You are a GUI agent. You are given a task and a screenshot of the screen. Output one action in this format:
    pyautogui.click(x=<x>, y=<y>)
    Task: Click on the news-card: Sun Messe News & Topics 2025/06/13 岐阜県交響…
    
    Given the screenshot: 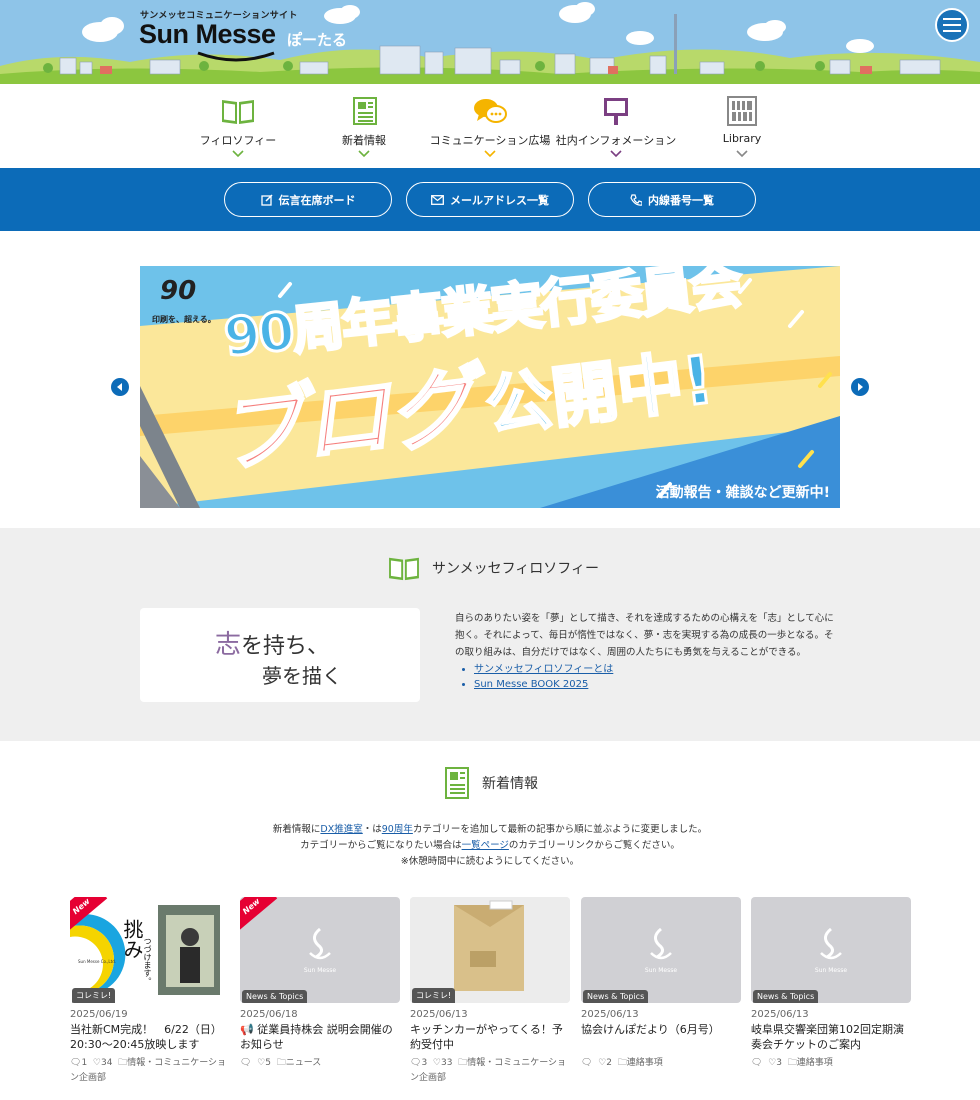 What is the action you would take?
    pyautogui.click(x=831, y=984)
    